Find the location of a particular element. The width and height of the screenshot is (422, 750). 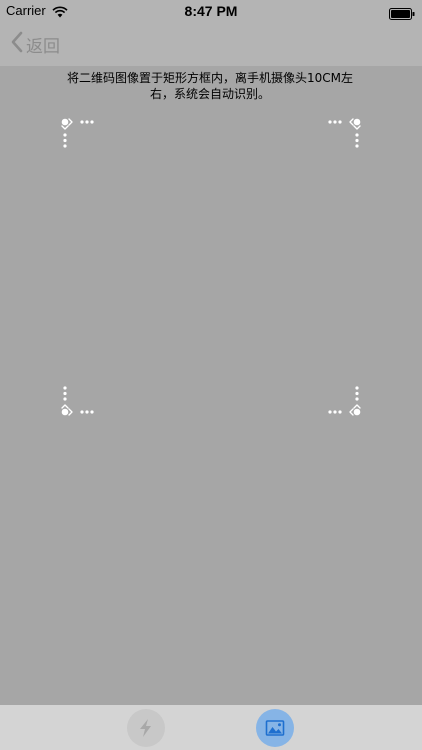

bottom-toolbar is located at coordinates (211, 727).